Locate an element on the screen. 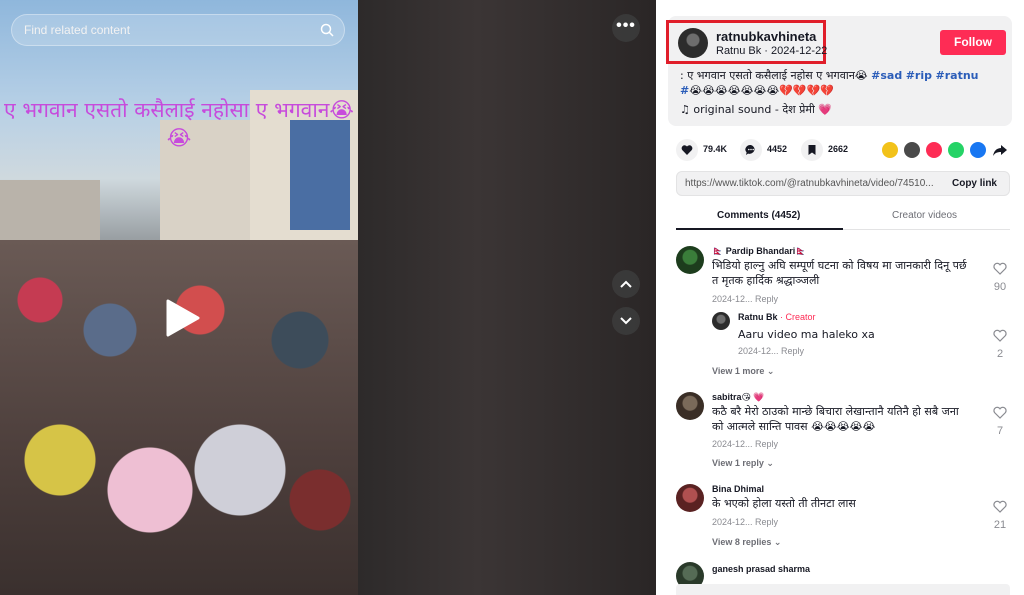  play-icon is located at coordinates (182, 318).